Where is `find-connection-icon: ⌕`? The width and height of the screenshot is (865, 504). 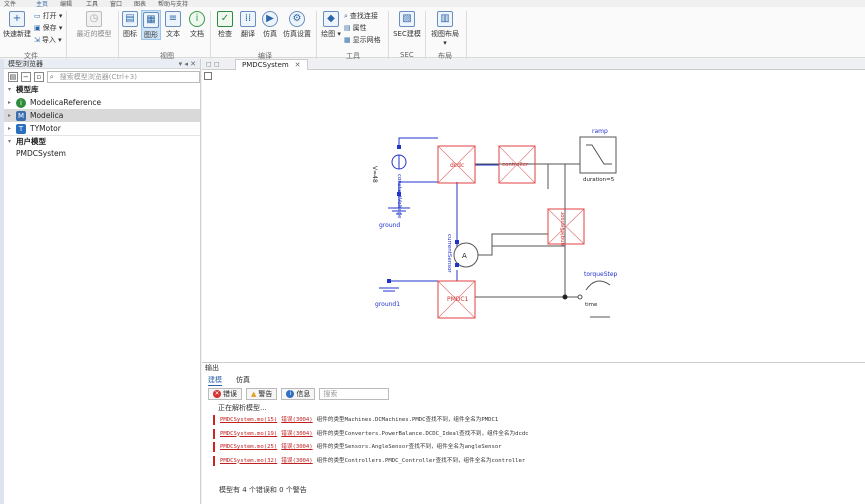
find-connection-icon: ⌕ is located at coordinates (346, 16).